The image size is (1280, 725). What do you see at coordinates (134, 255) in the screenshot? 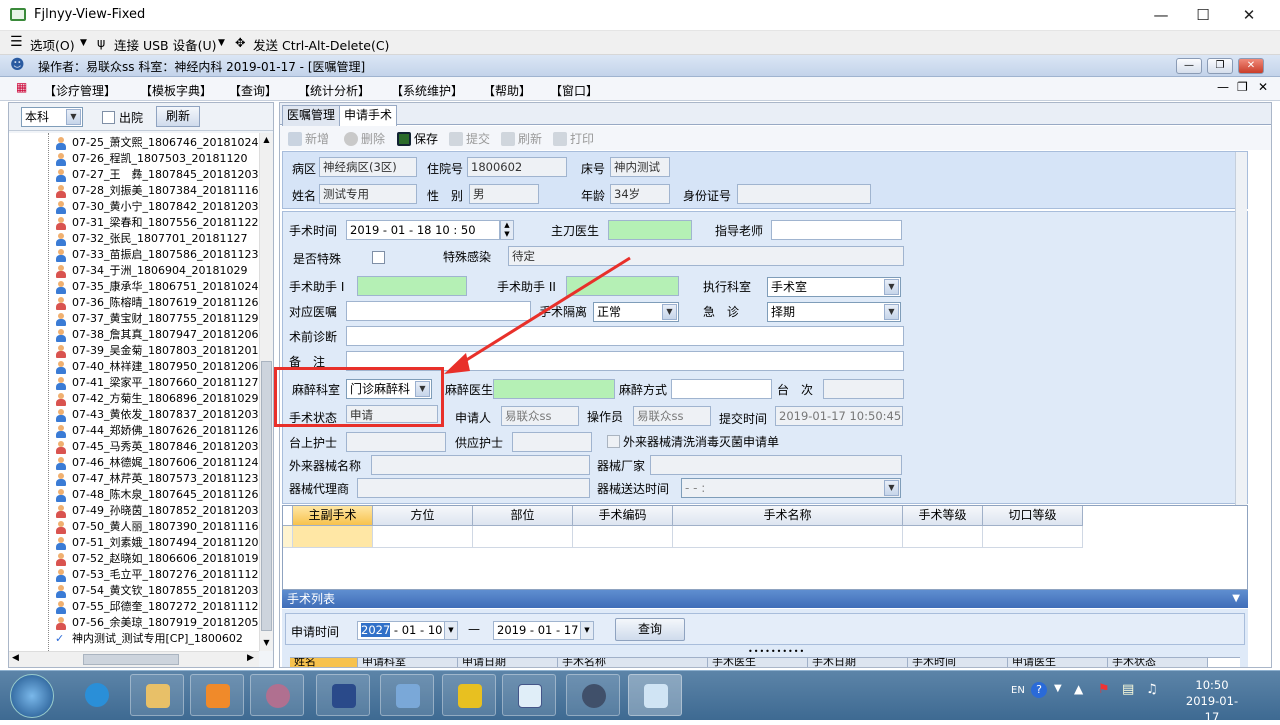
I see `patient-tree-item: 07-33_苗振启_1807586_20181123` at bounding box center [134, 255].